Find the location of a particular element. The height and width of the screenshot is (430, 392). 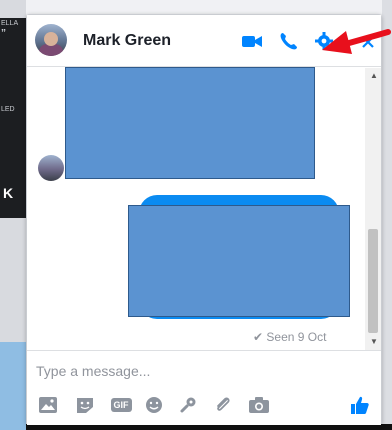

phone-icon is located at coordinates (289, 41).